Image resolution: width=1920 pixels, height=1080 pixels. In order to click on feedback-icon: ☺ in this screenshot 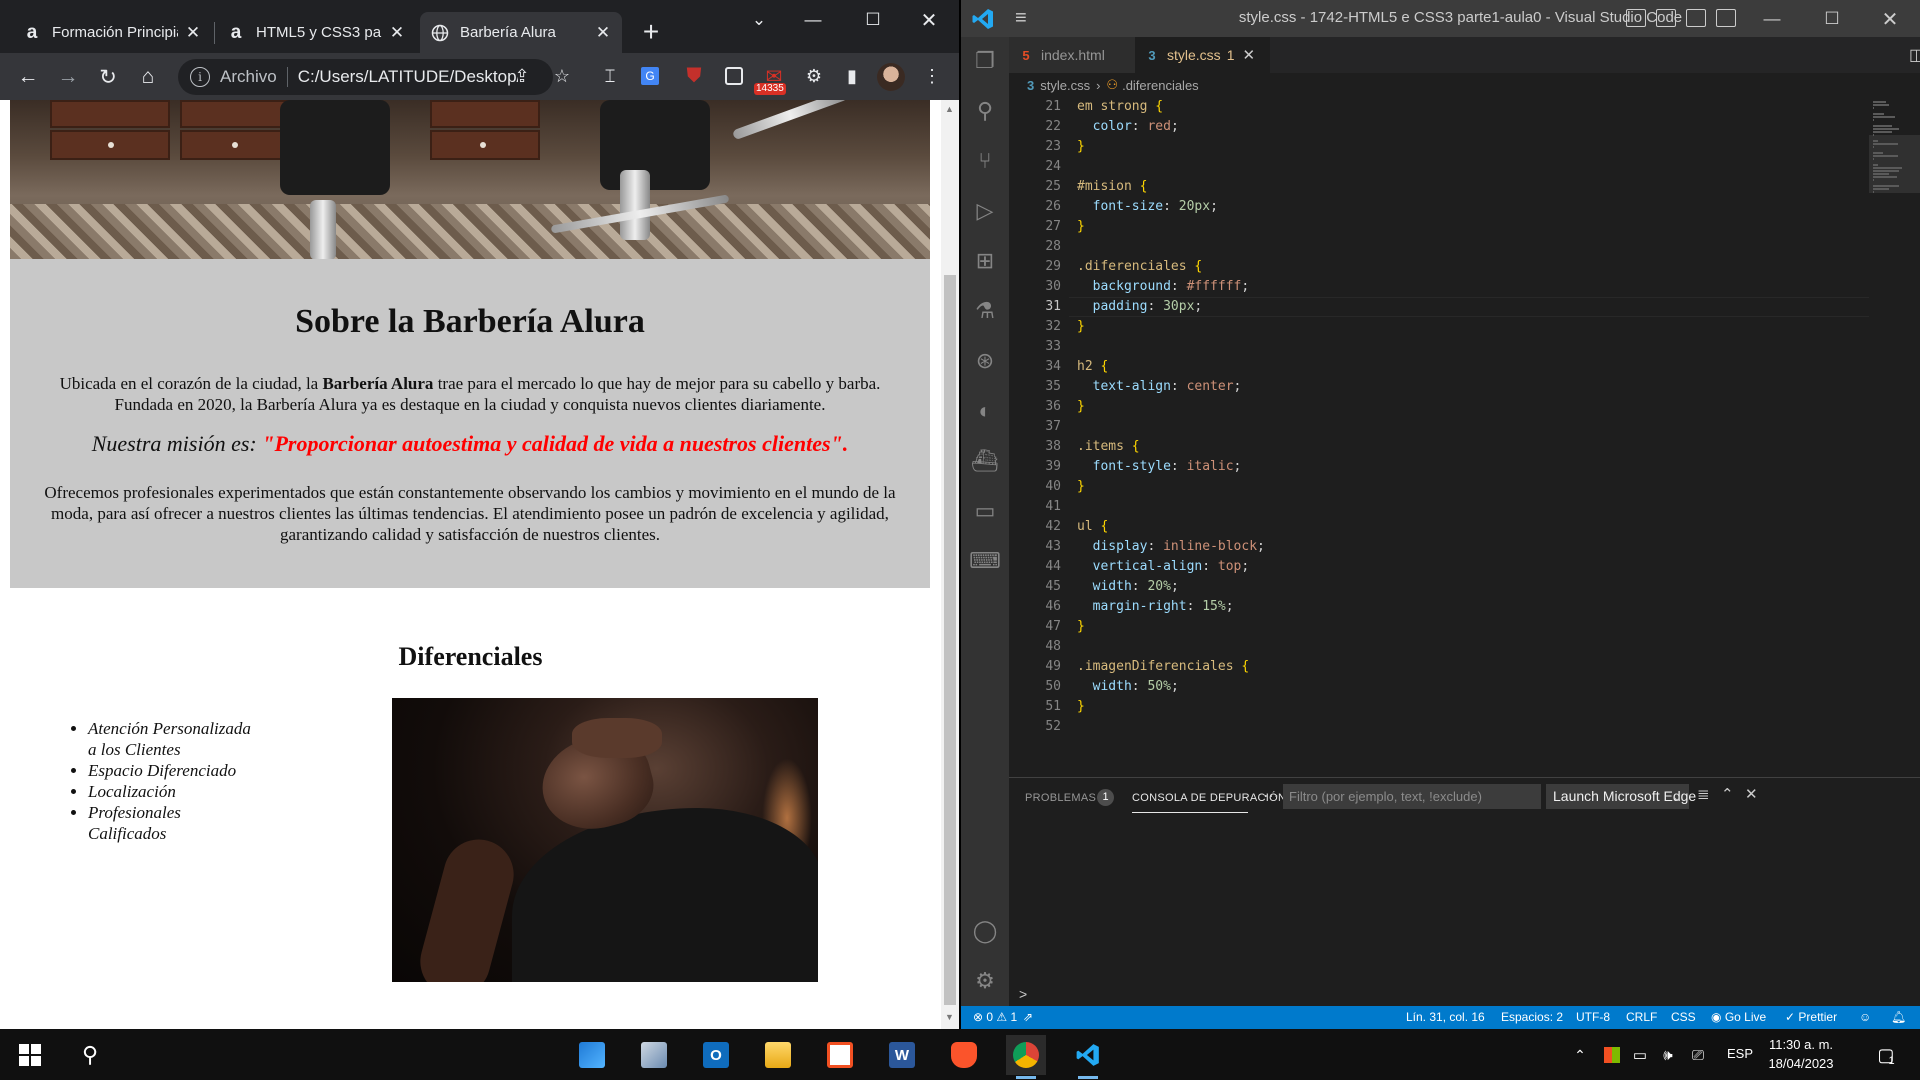, I will do `click(1865, 1017)`.